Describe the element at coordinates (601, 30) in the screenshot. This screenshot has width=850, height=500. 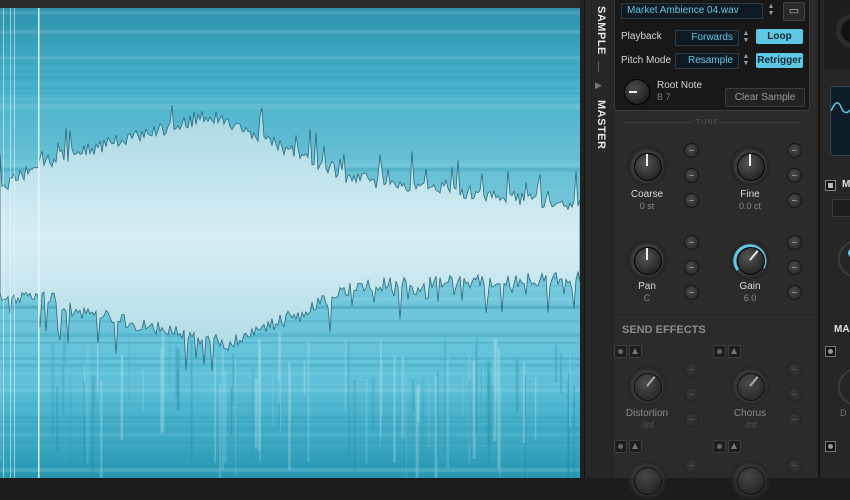
I see `tab-sample-label: SAMPLE` at that location.